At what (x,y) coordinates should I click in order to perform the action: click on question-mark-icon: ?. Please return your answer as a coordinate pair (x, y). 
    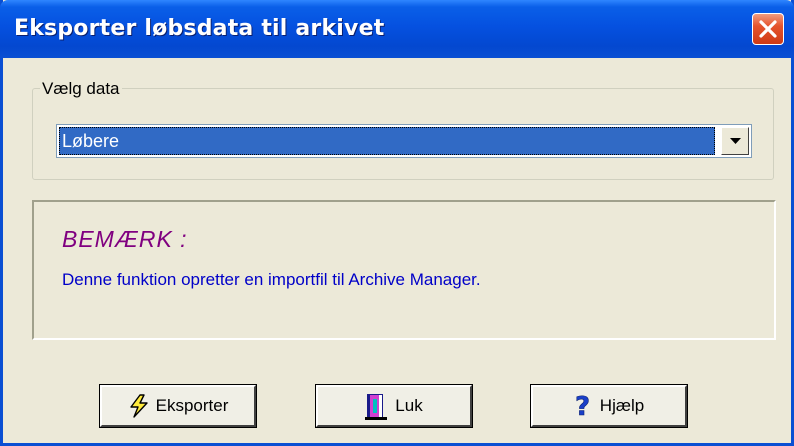
    Looking at the image, I should click on (584, 406).